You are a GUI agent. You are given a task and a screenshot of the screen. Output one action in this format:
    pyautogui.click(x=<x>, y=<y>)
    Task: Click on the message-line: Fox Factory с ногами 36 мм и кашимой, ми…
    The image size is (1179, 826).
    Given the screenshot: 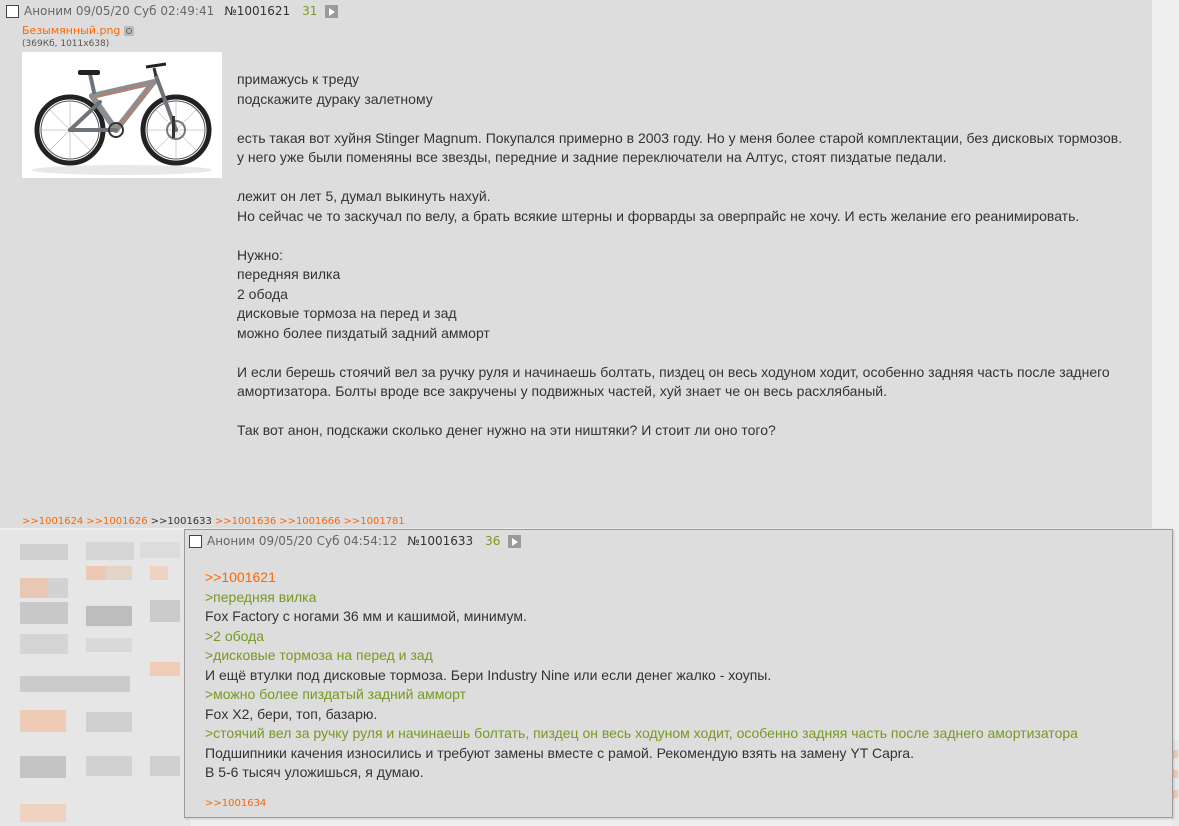 What is the action you would take?
    pyautogui.click(x=366, y=616)
    